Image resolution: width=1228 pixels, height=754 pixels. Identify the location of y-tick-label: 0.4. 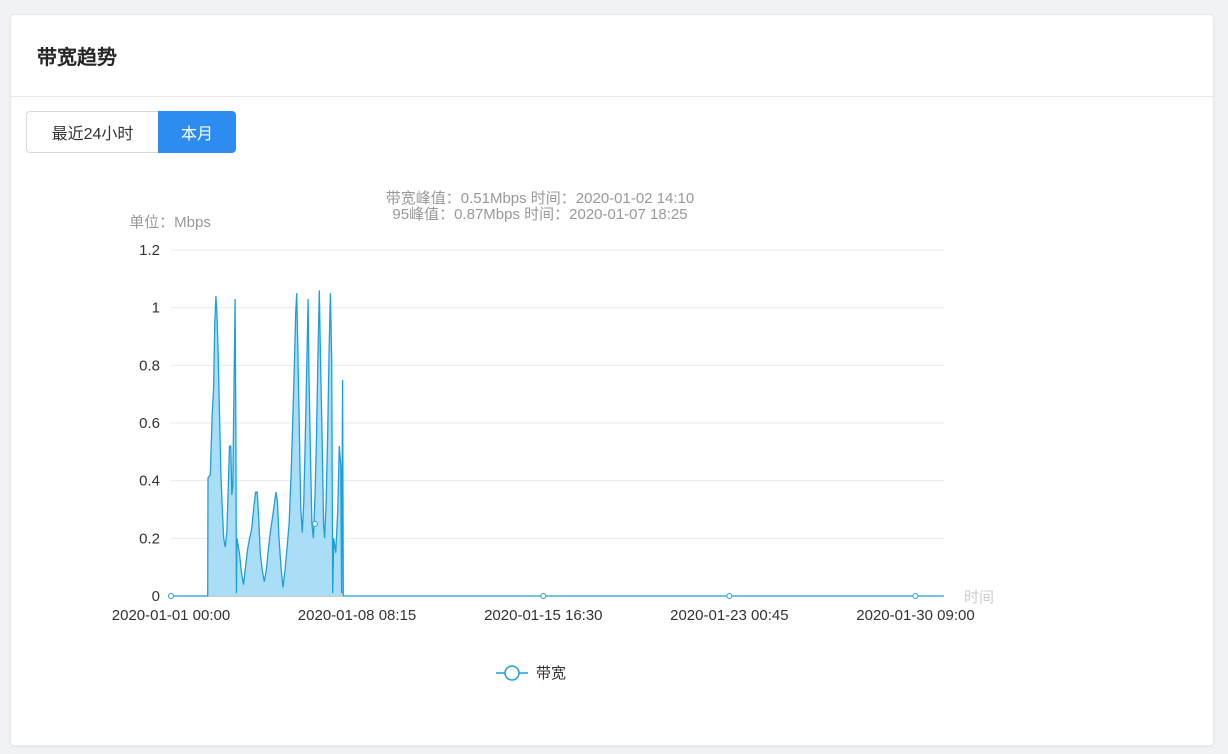
(149, 481).